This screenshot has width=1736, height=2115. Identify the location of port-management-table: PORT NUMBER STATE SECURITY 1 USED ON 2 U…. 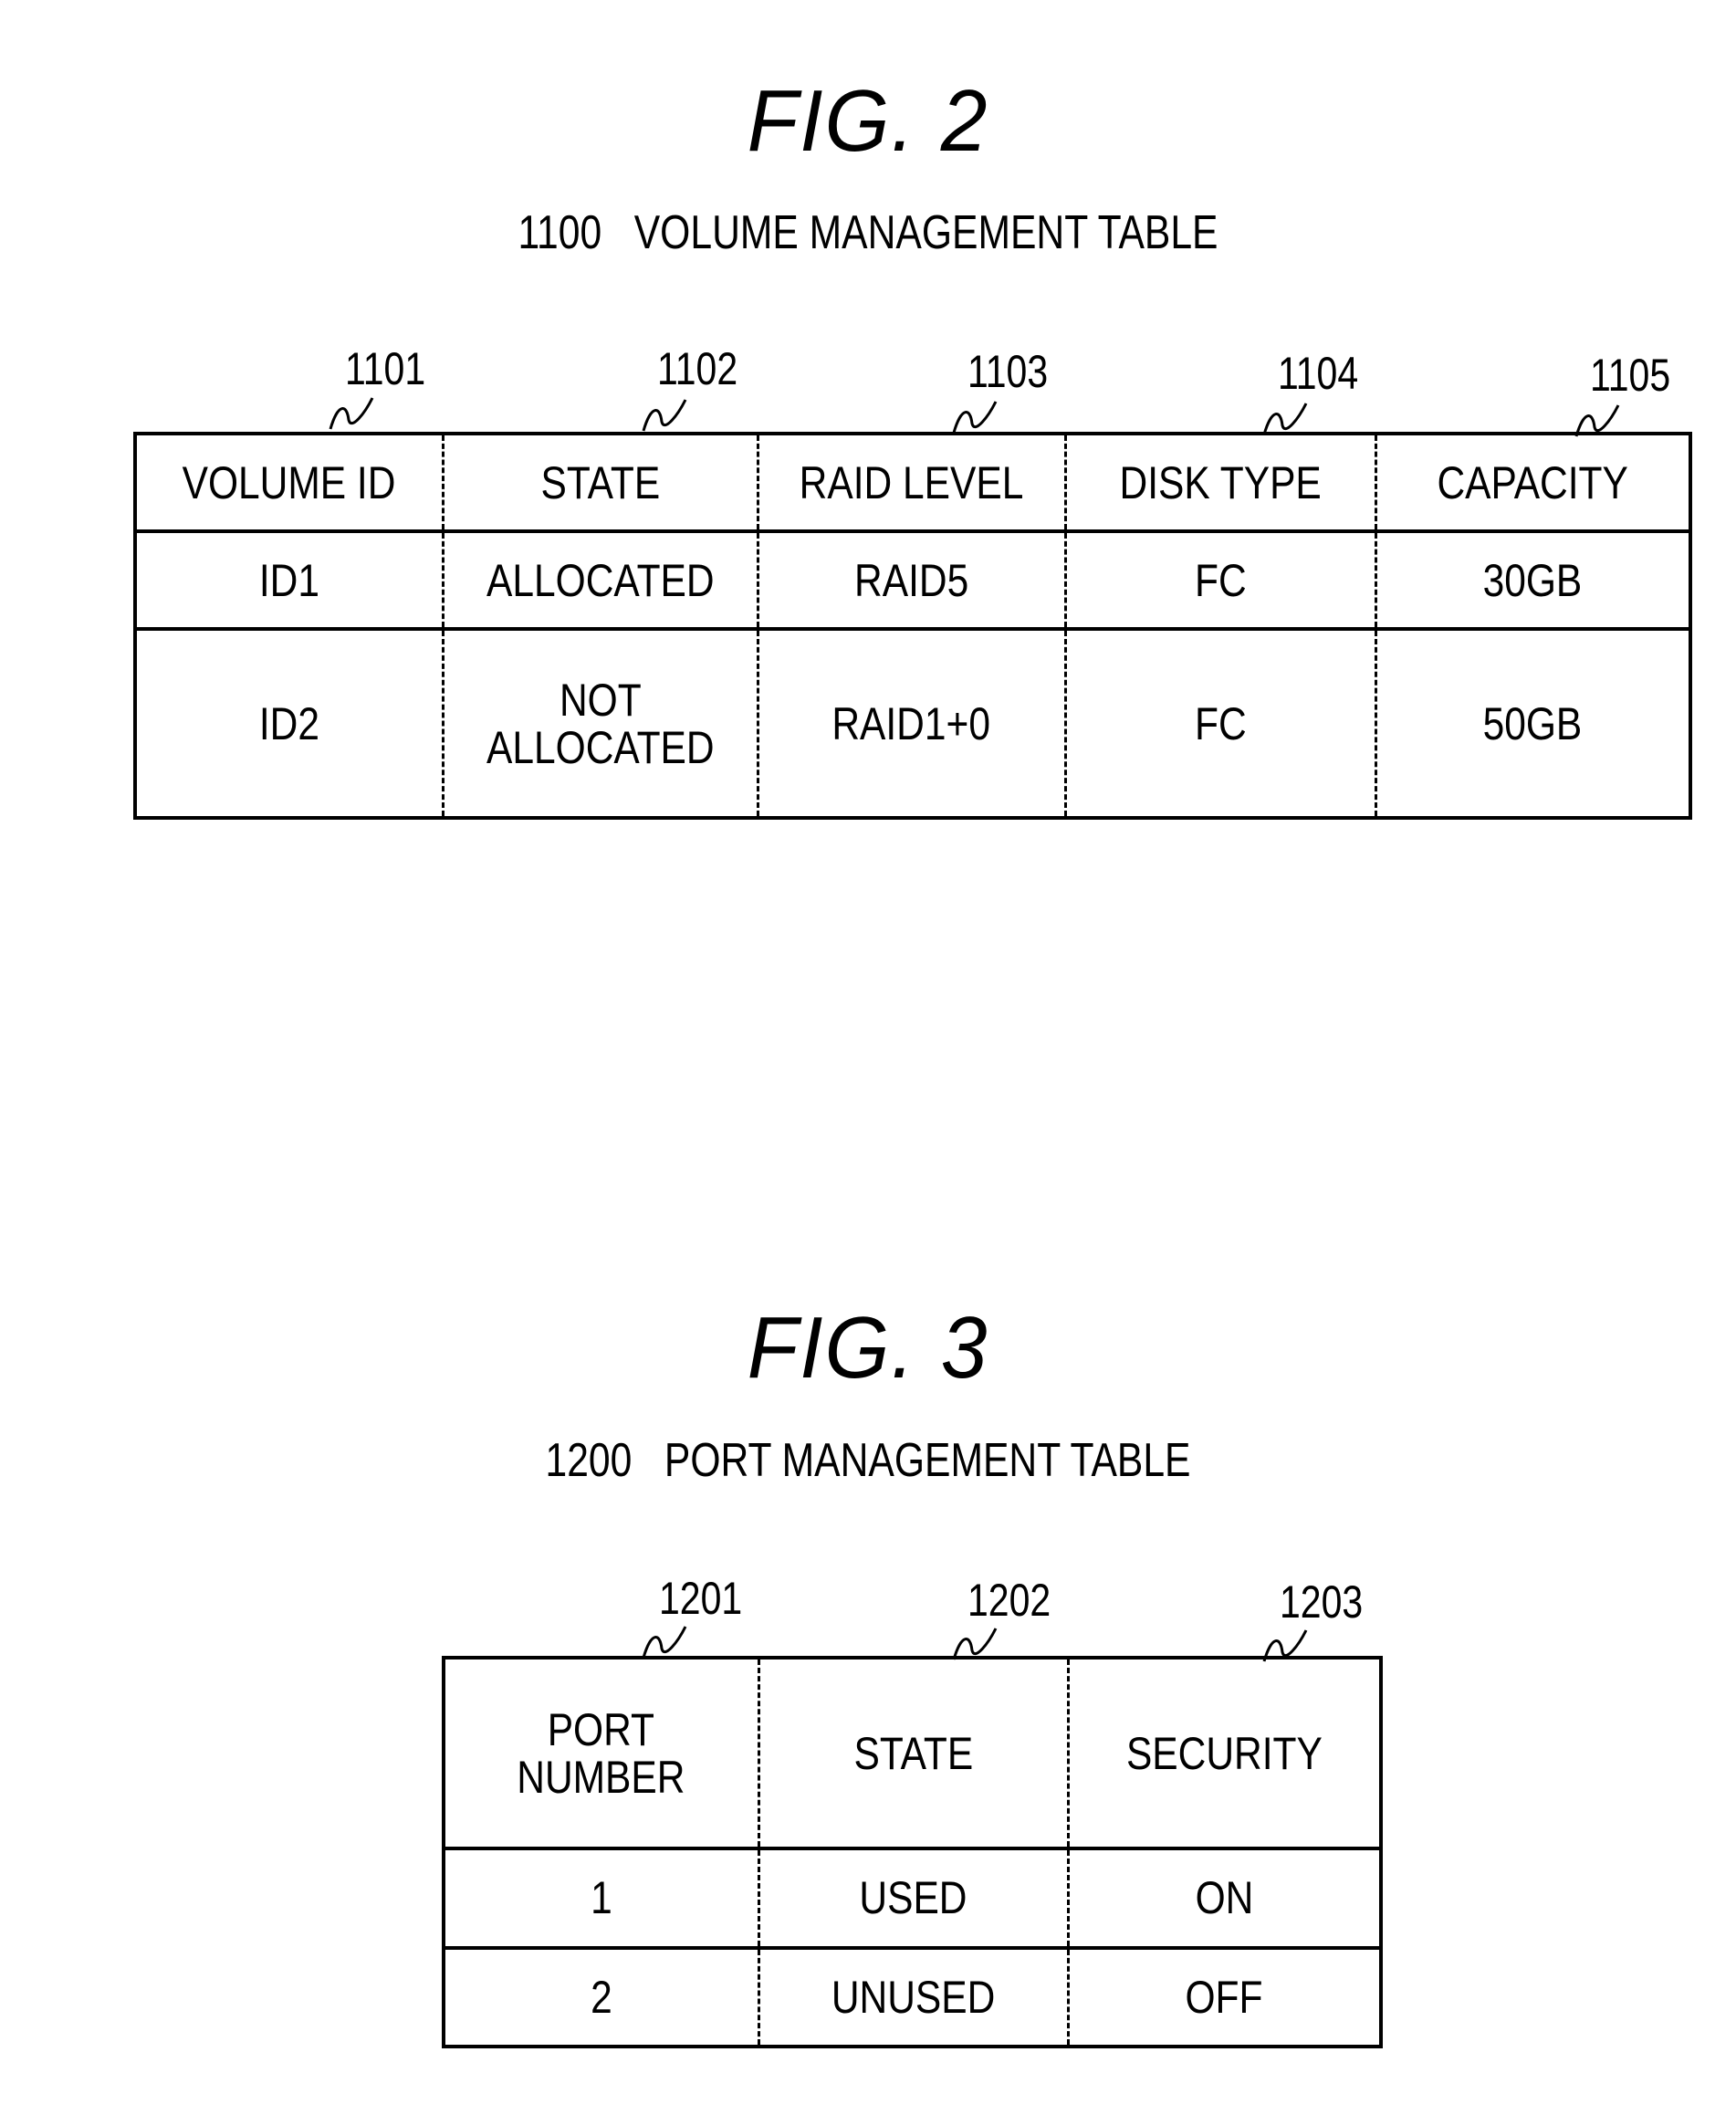
(912, 1852).